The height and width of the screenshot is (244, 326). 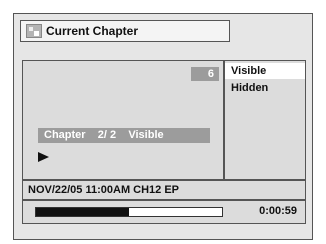 I want to click on play-icon, so click(x=43, y=157).